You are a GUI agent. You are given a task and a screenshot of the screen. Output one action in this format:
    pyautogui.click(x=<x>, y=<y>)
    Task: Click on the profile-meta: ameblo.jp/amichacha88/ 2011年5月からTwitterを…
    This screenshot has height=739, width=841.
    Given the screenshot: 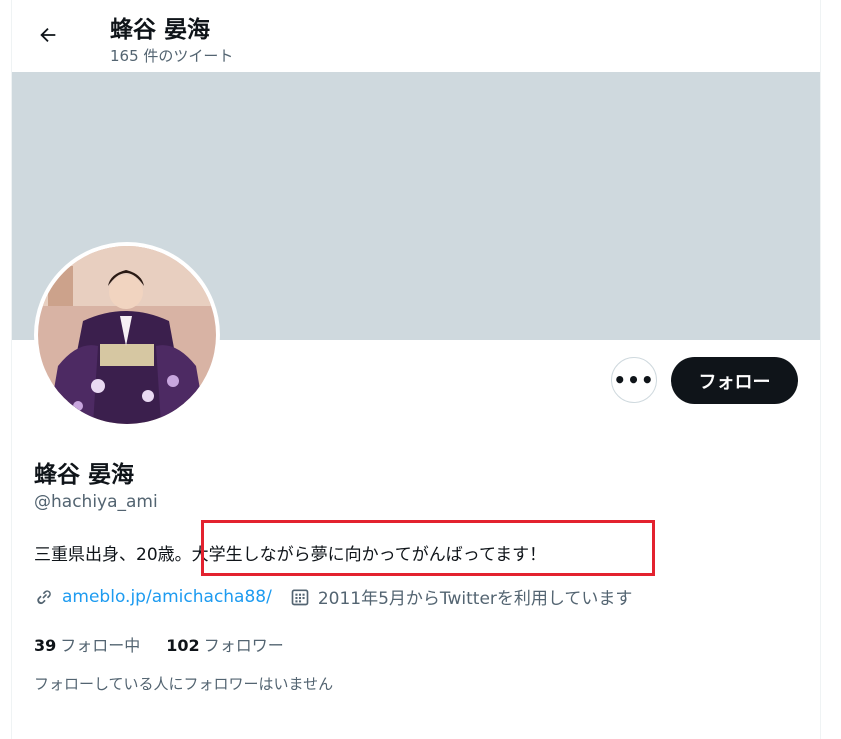 What is the action you would take?
    pyautogui.click(x=333, y=596)
    